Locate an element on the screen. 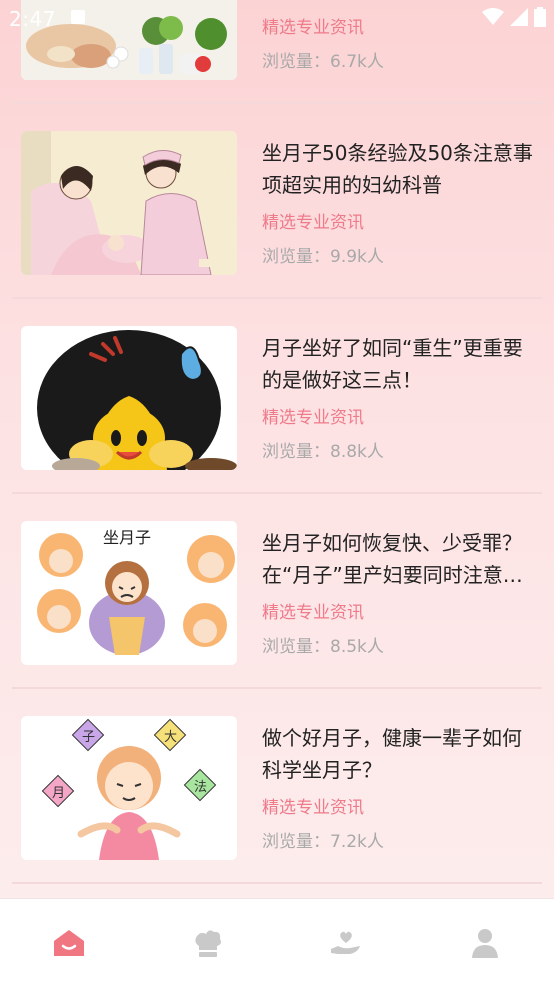  notification-a-icon is located at coordinates (78, 17).